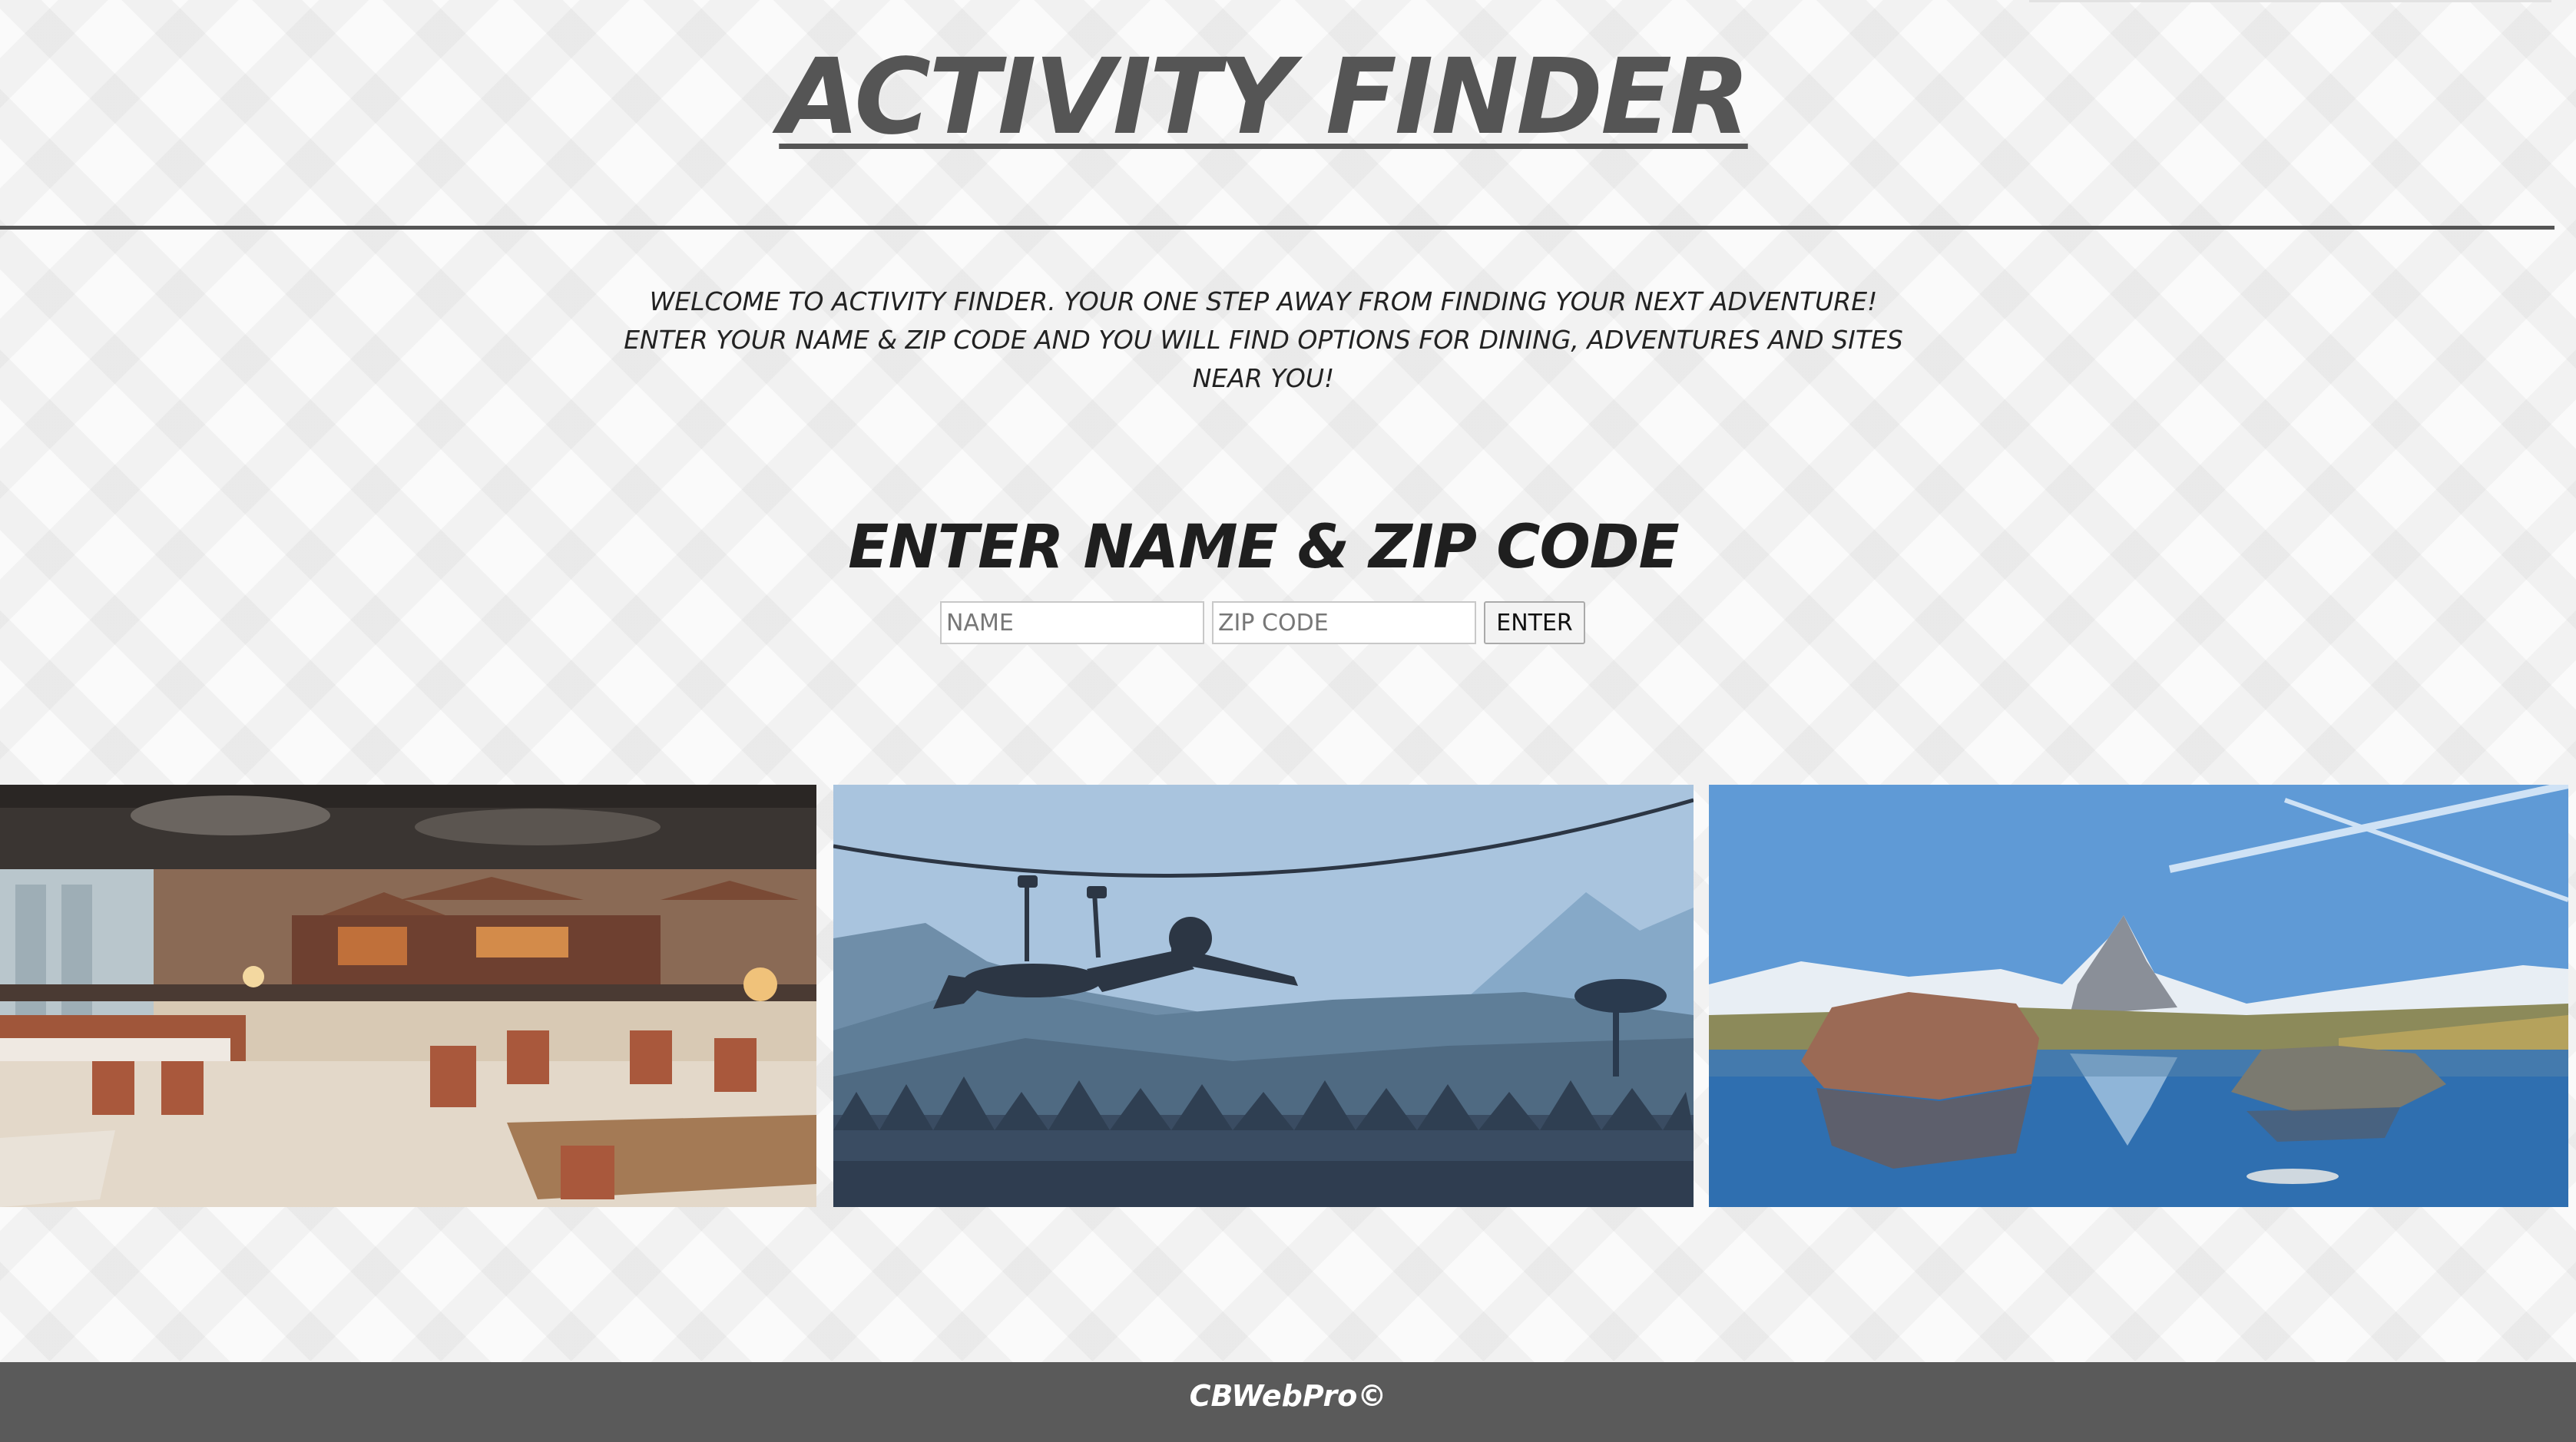 This screenshot has height=1442, width=2576. Describe the element at coordinates (1072, 622) in the screenshot. I see `name-input` at that location.